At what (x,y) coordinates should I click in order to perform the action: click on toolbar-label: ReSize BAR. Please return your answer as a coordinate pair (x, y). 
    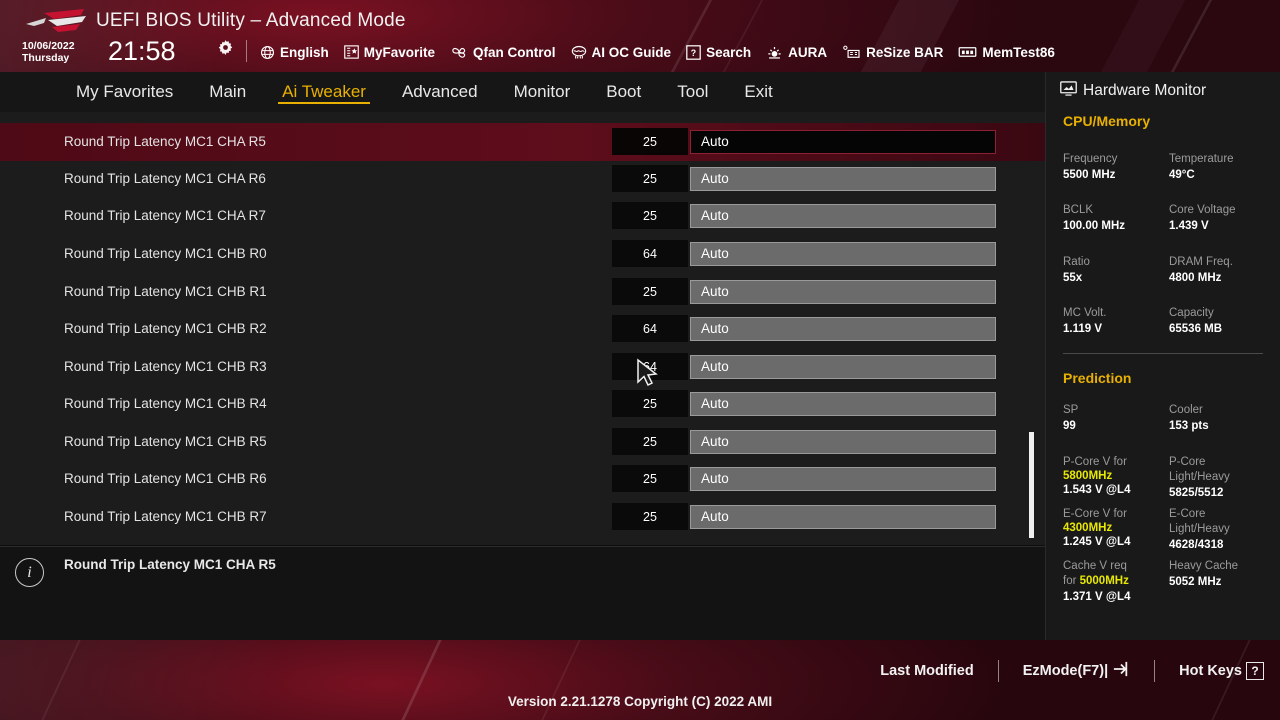
    Looking at the image, I should click on (905, 52).